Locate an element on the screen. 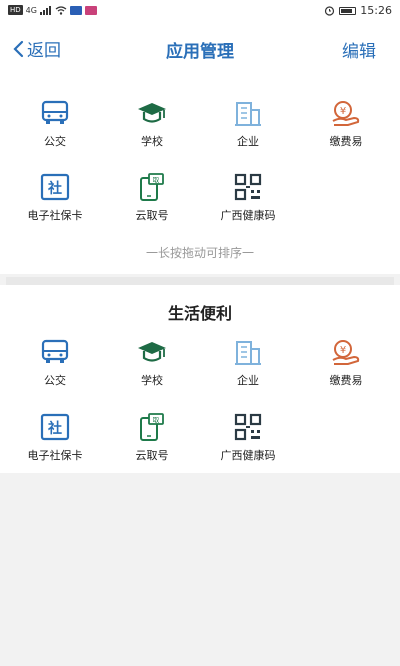 Image resolution: width=400 pixels, height=666 pixels. header: 返回 应用管理 编辑 is located at coordinates (200, 48).